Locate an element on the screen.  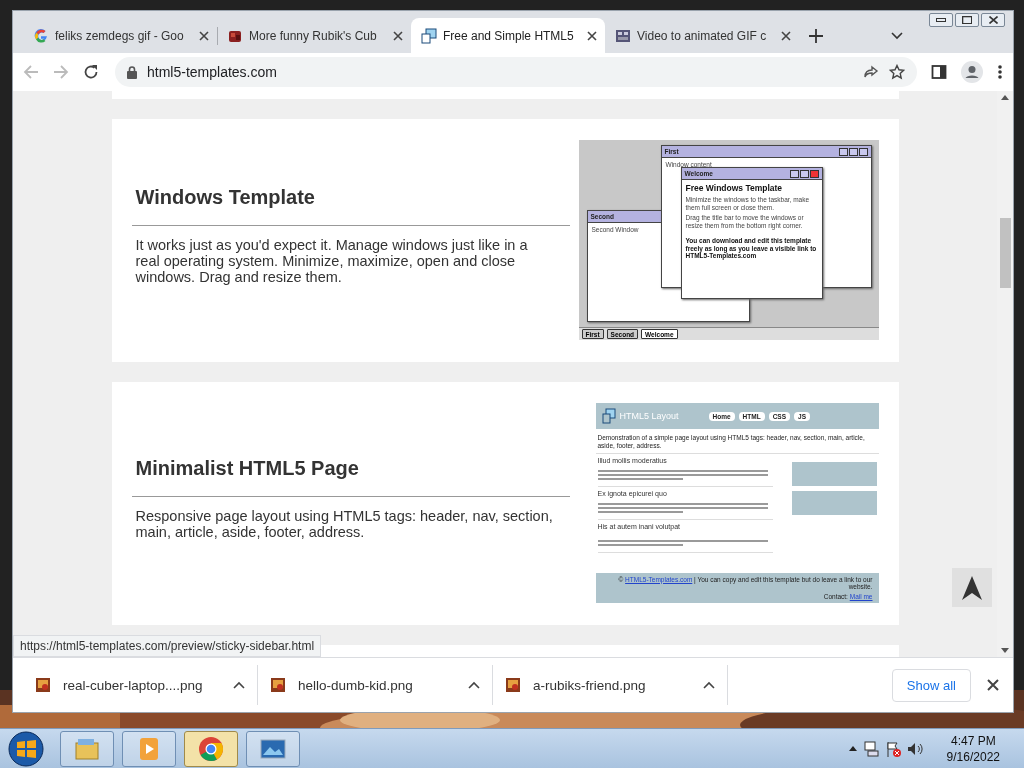
download-item: a-rubiks-friend.png is located at coordinates (610, 685).